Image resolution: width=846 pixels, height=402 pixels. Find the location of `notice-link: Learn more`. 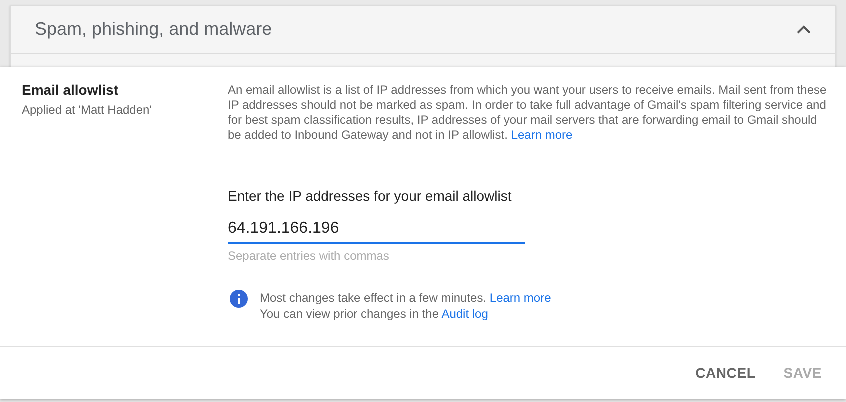

notice-link: Learn more is located at coordinates (521, 298).